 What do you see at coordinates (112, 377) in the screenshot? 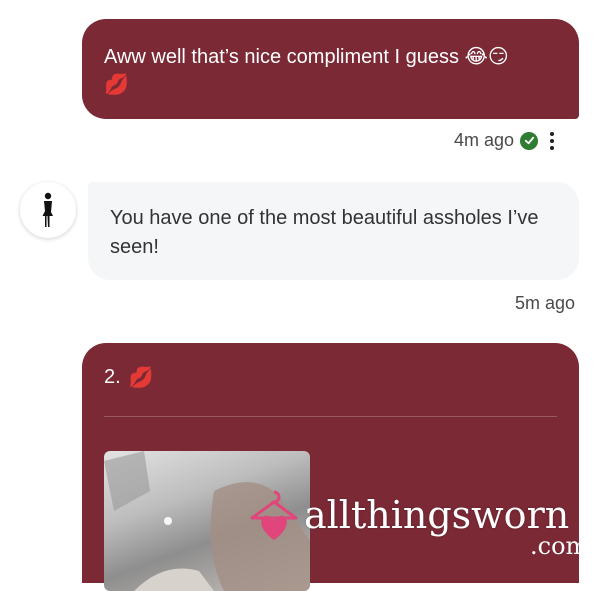
I see `caption-text: 2.` at bounding box center [112, 377].